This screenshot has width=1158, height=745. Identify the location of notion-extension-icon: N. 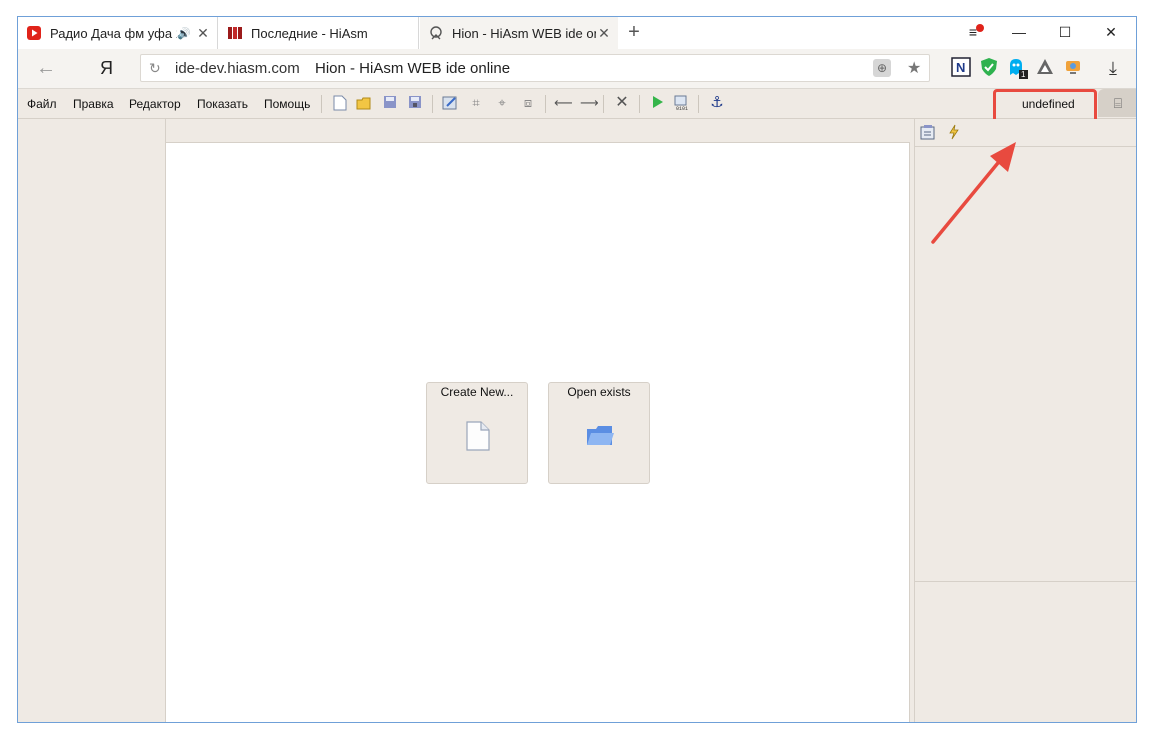
(961, 68).